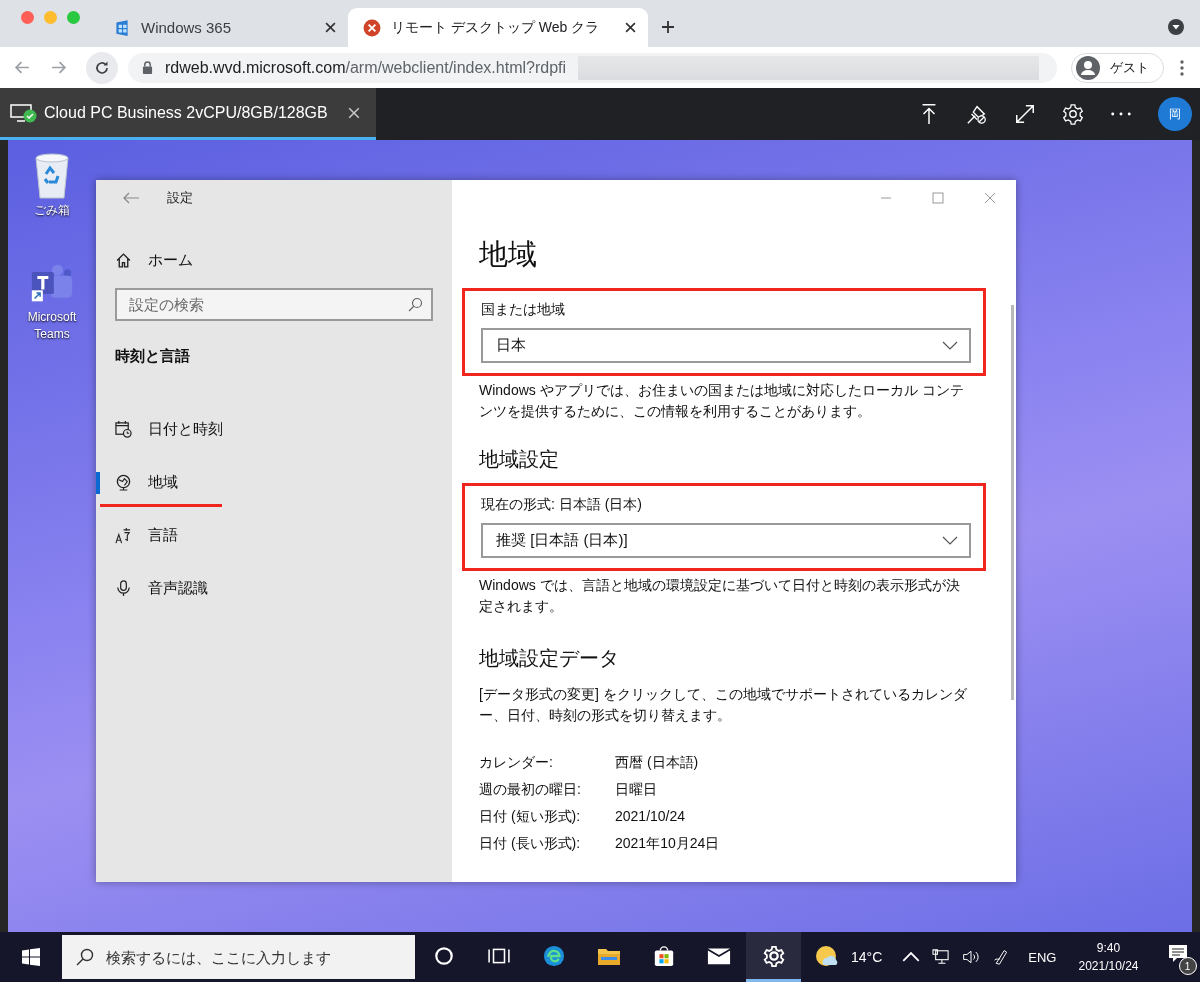 This screenshot has width=1200, height=982. I want to click on user-avatar: 岡, so click(1175, 114).